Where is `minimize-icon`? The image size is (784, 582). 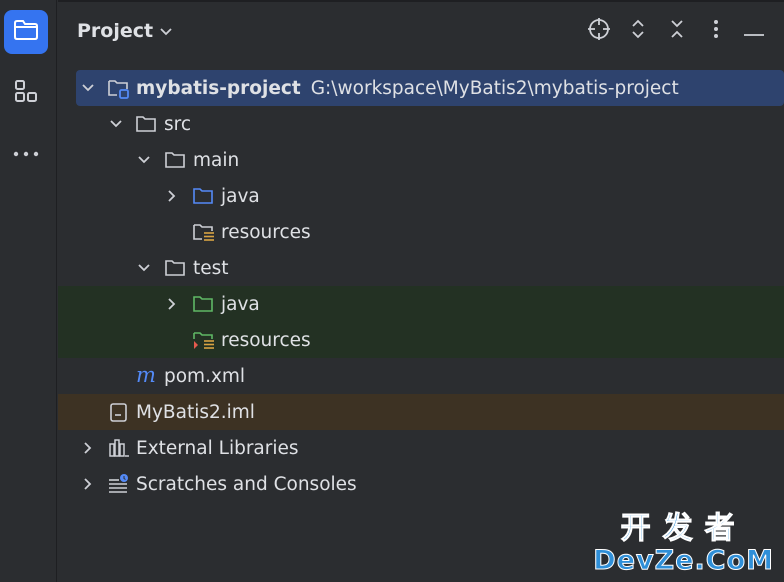
minimize-icon is located at coordinates (754, 31).